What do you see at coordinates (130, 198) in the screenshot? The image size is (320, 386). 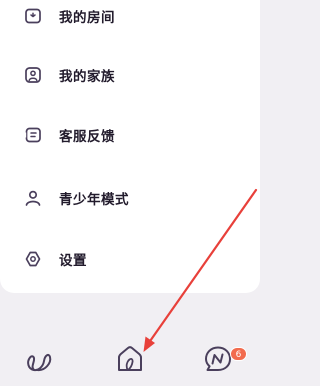 I see `menu-item-teen-mode: 青少年模式` at bounding box center [130, 198].